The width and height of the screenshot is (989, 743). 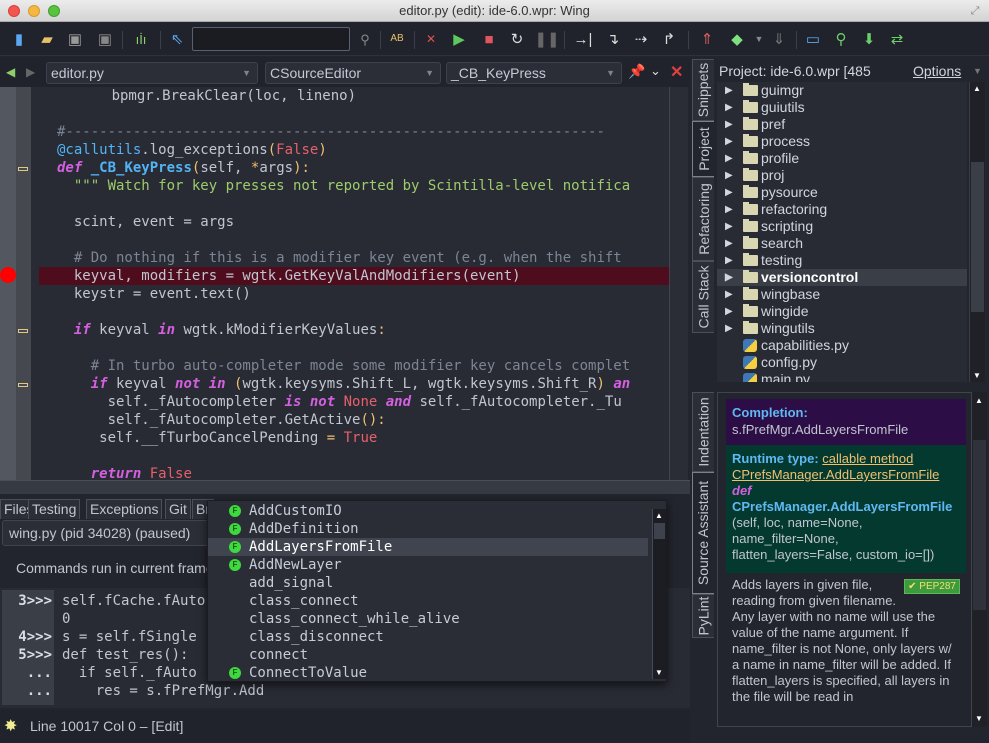 I want to click on tab-pylint: PyLint, so click(x=703, y=616).